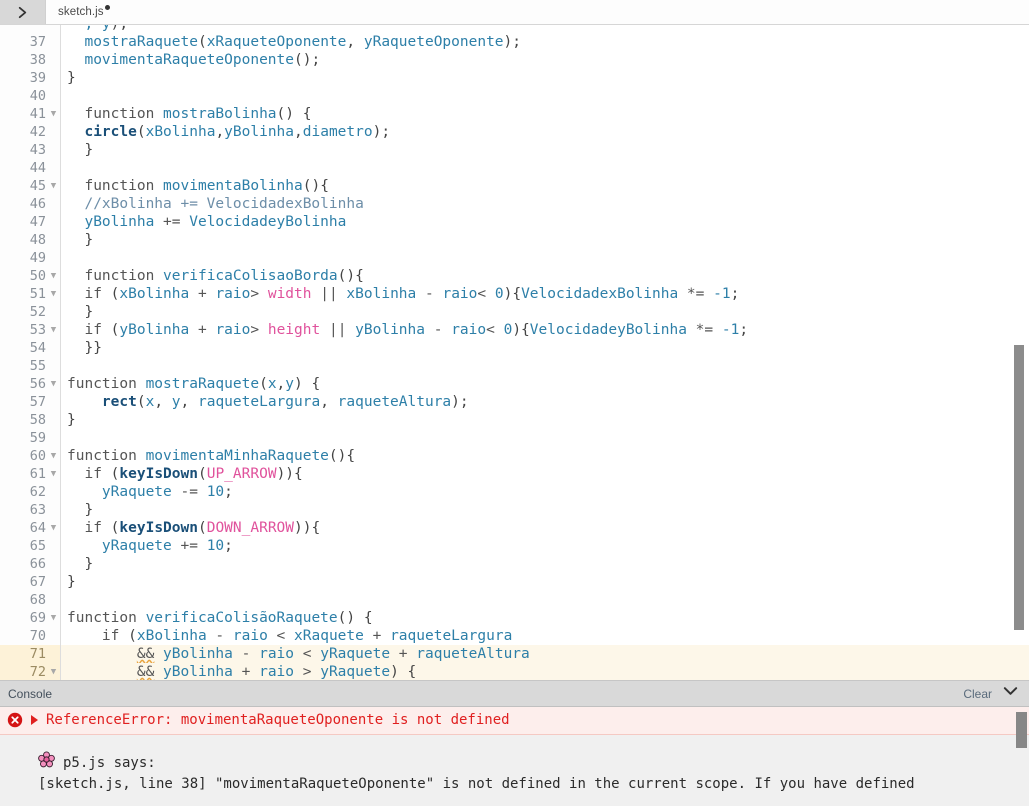 The height and width of the screenshot is (806, 1029). I want to click on line-number: 48, so click(24, 240).